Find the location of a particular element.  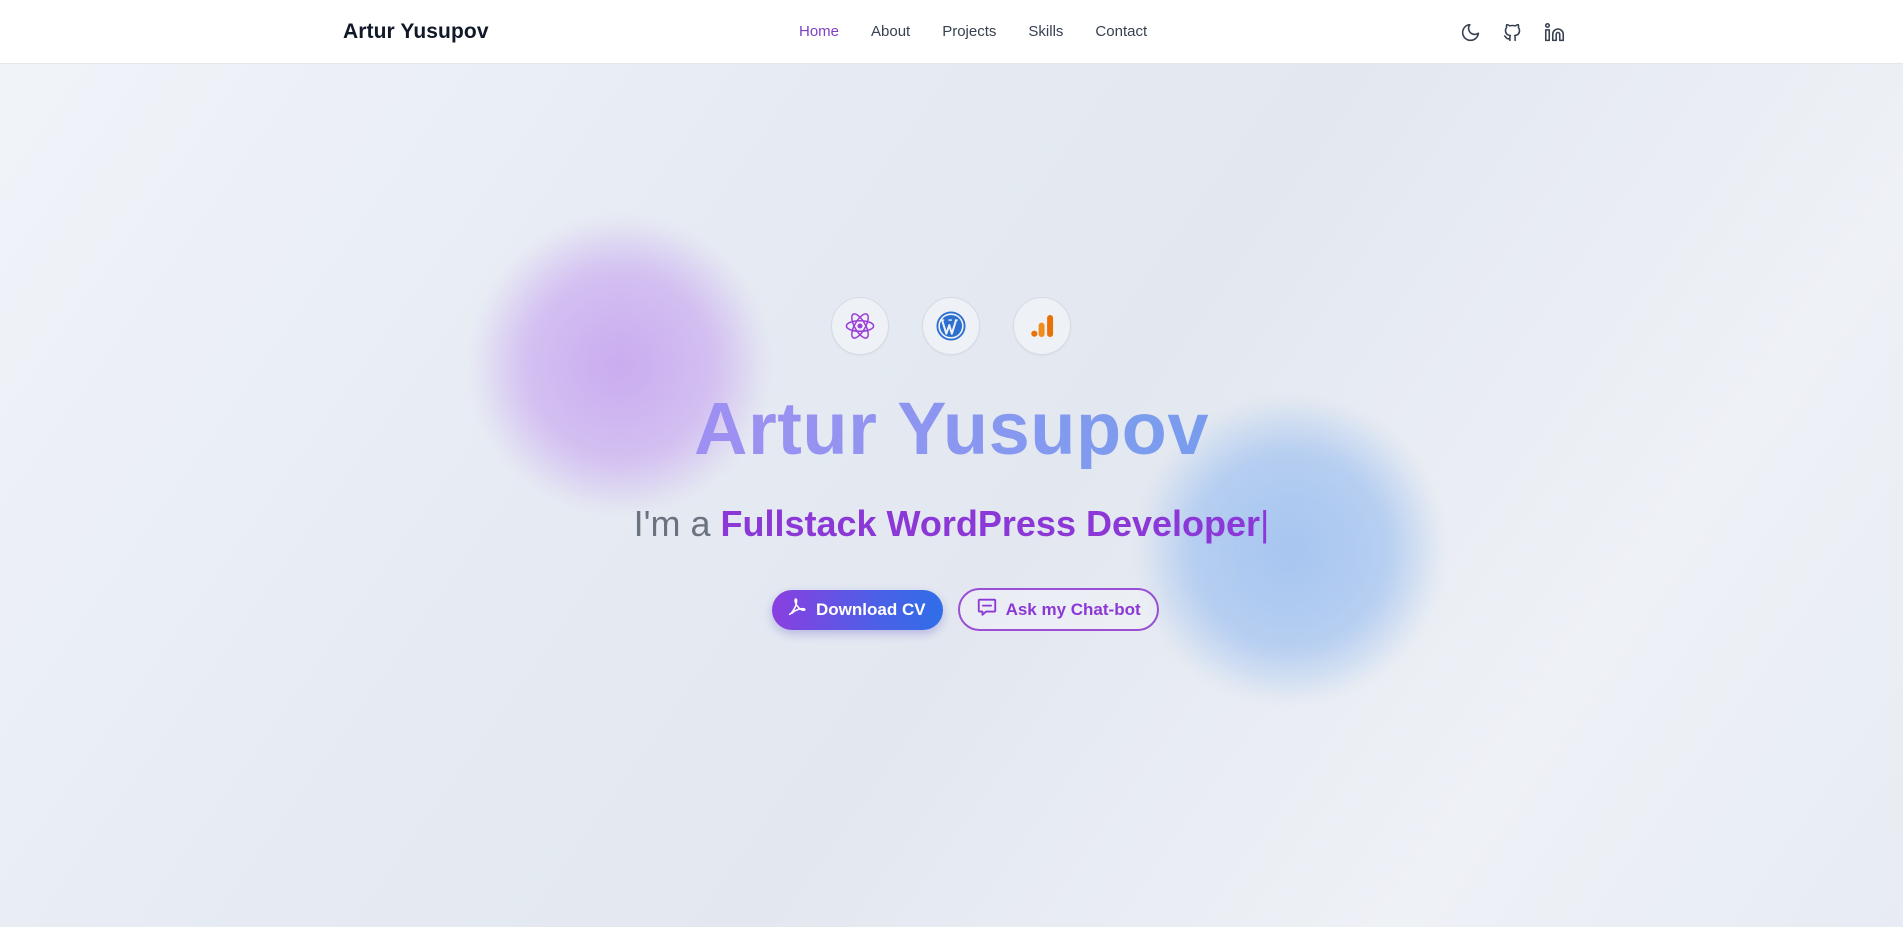

hero-actions: Download CV Ask my Chat-bot is located at coordinates (965, 609).